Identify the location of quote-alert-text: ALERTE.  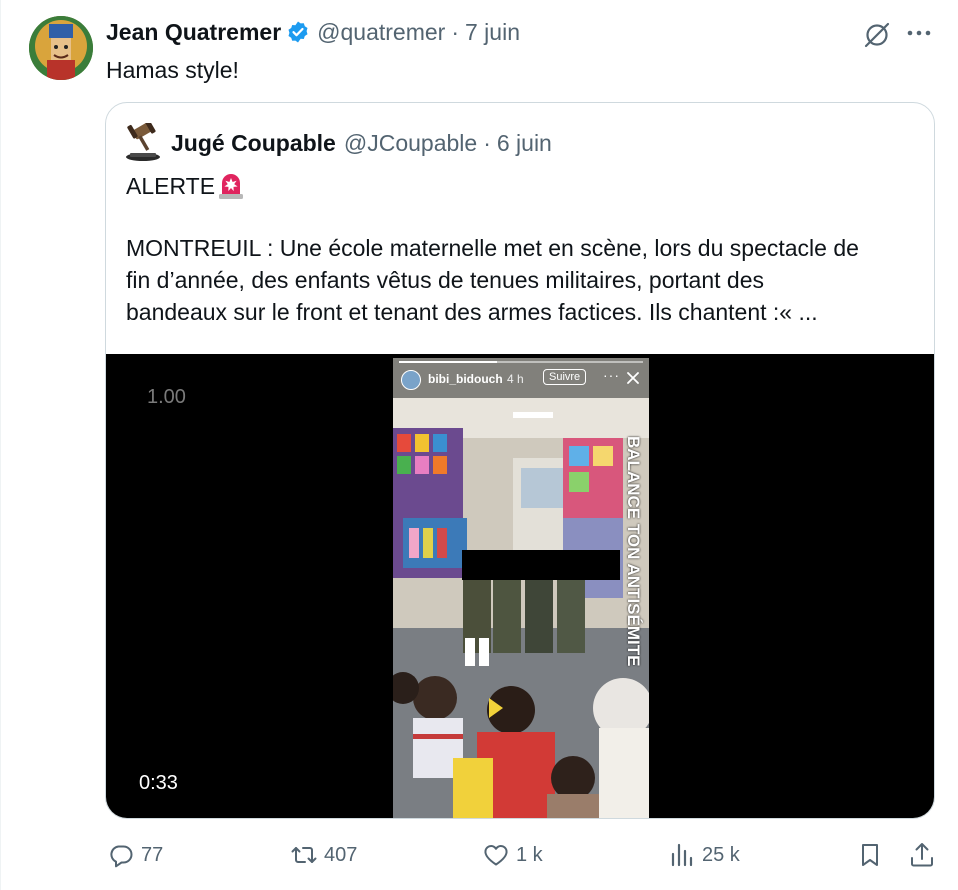
(171, 186).